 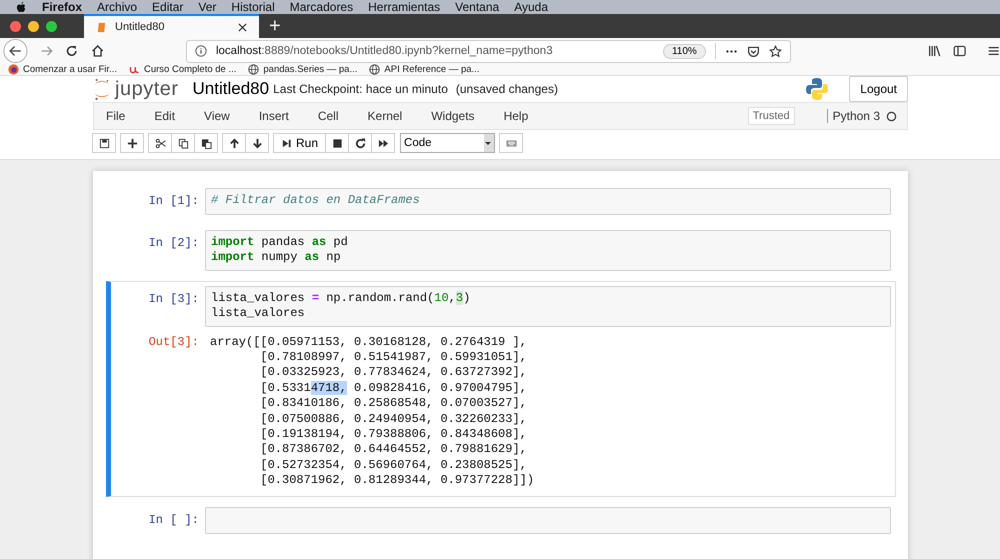 What do you see at coordinates (174, 341) in the screenshot?
I see `output-prompt: Out[3]:` at bounding box center [174, 341].